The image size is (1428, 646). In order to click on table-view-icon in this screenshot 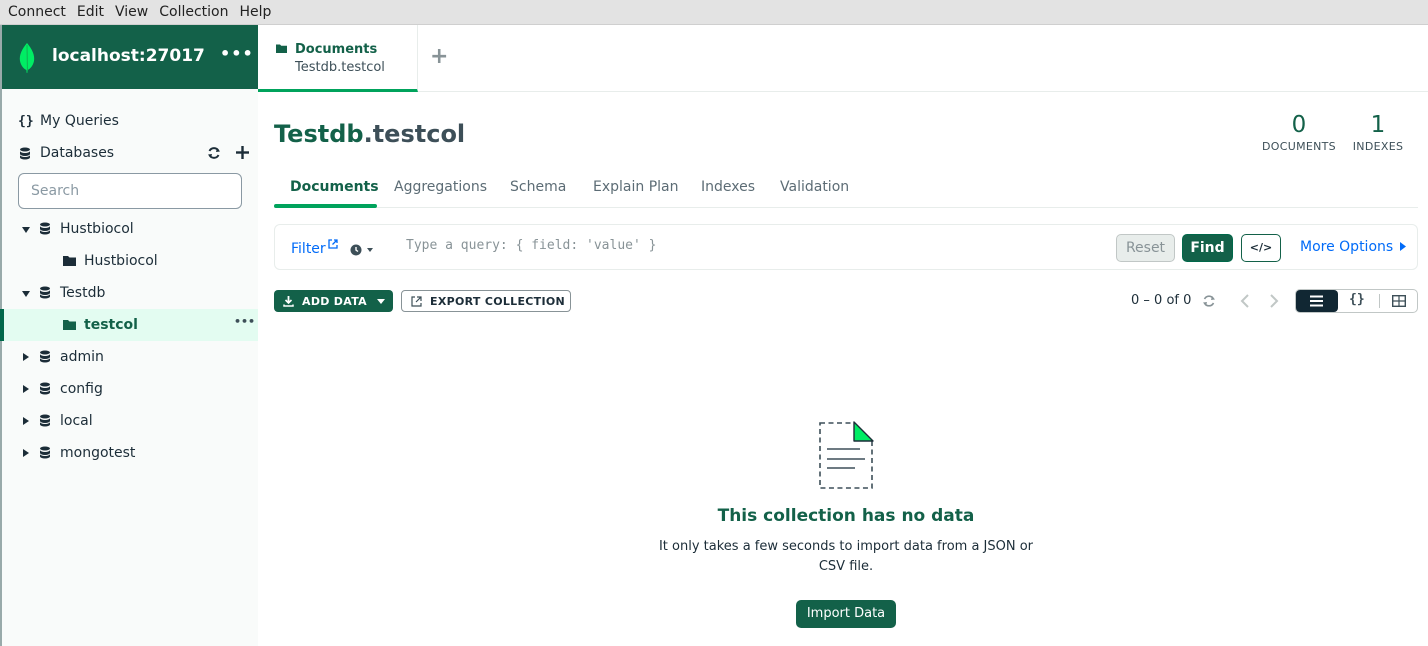, I will do `click(1399, 301)`.